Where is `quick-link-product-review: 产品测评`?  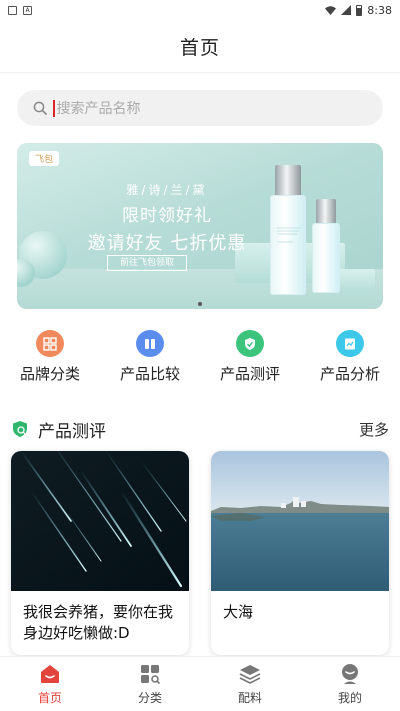 quick-link-product-review: 产品测评 is located at coordinates (250, 357).